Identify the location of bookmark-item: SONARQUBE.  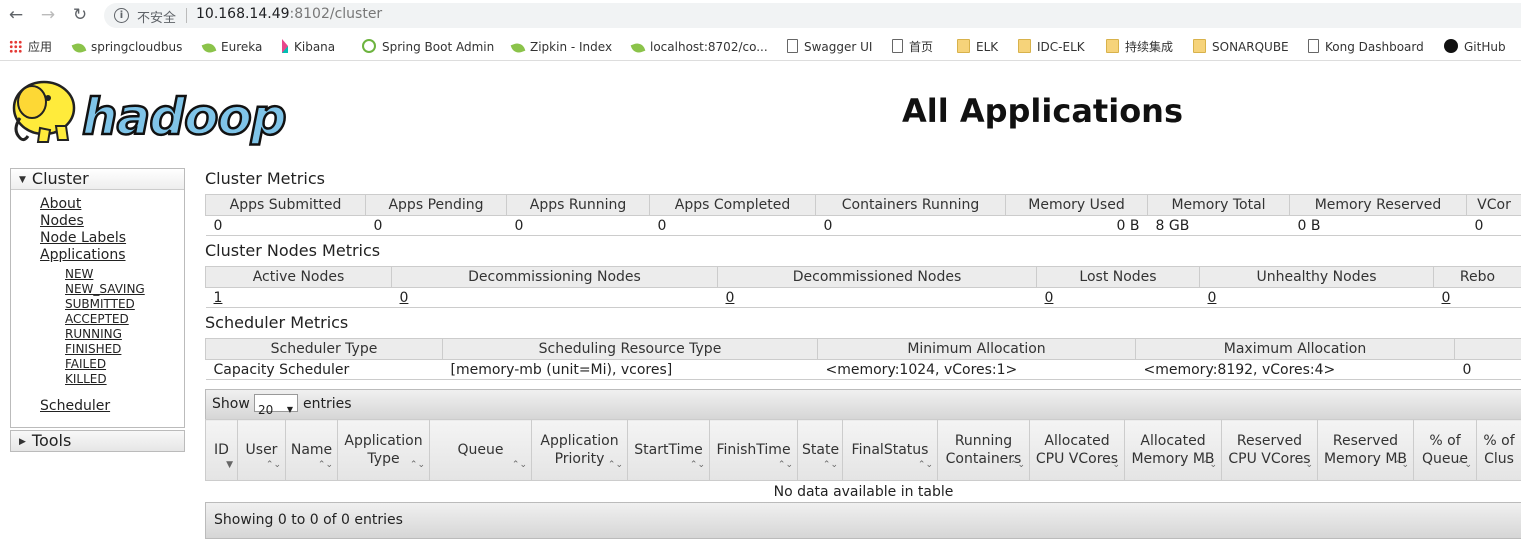
(1241, 47).